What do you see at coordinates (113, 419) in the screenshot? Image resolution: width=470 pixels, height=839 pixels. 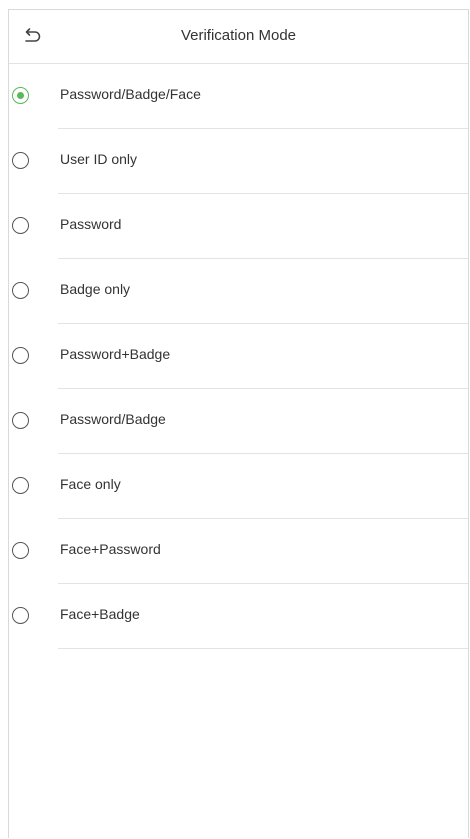 I see `option-label: Password/Badge` at bounding box center [113, 419].